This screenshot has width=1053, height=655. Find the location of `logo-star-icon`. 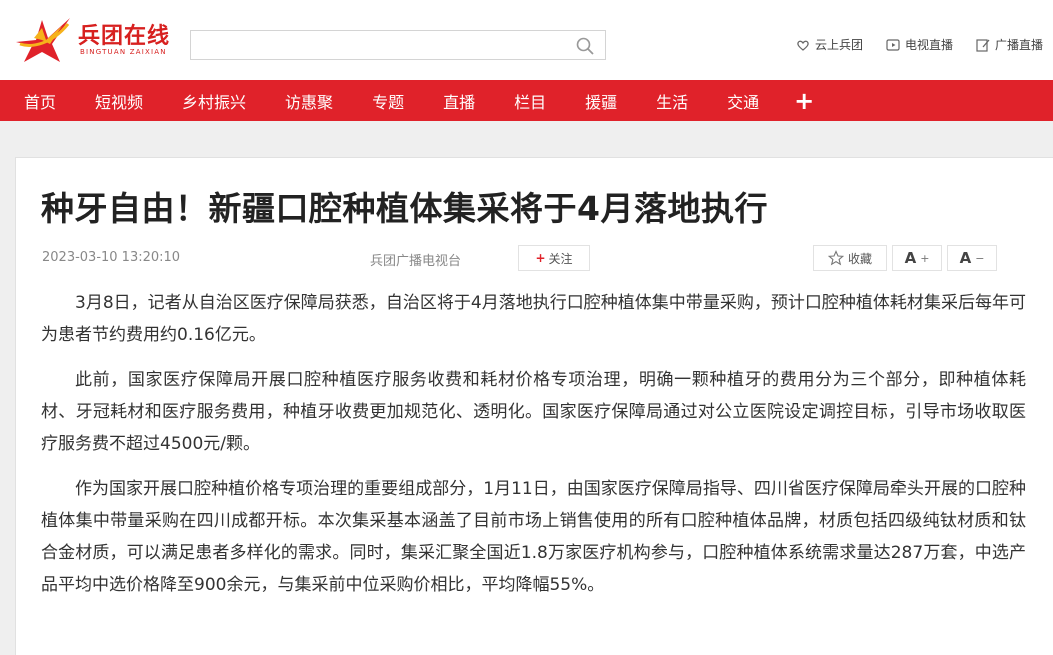

logo-star-icon is located at coordinates (43, 40).